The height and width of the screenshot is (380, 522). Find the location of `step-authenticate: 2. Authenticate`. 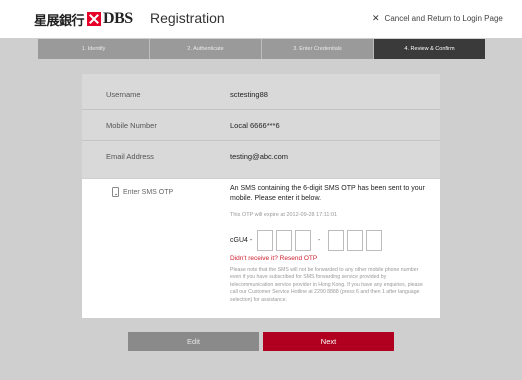

step-authenticate: 2. Authenticate is located at coordinates (206, 49).